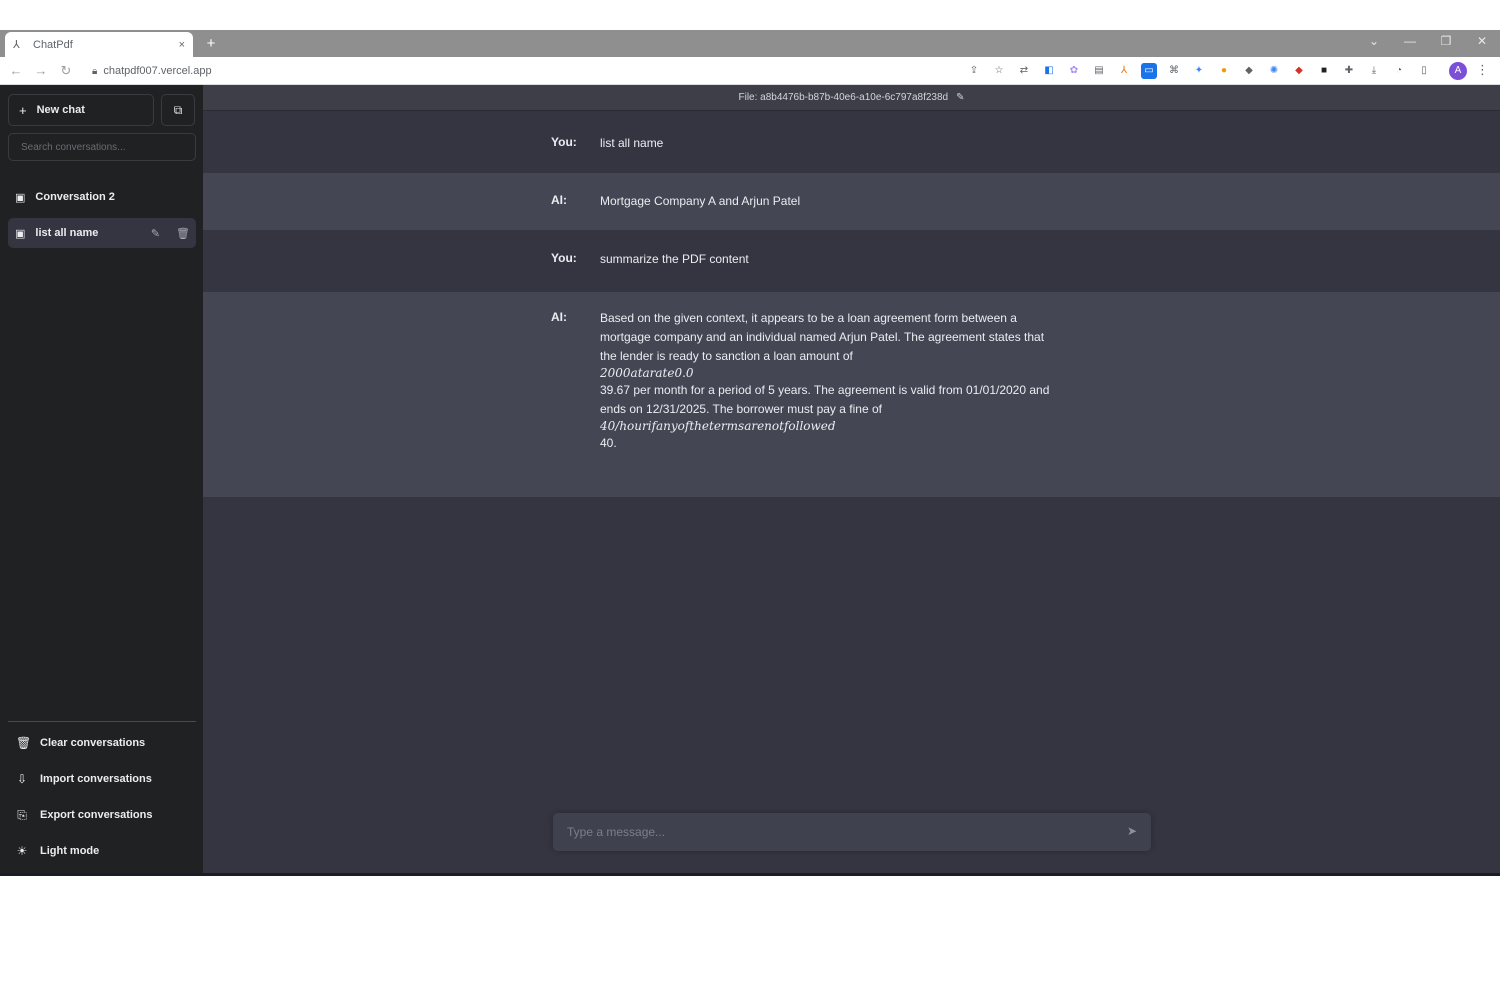  Describe the element at coordinates (67, 233) in the screenshot. I see `conversation-label: list all name` at that location.